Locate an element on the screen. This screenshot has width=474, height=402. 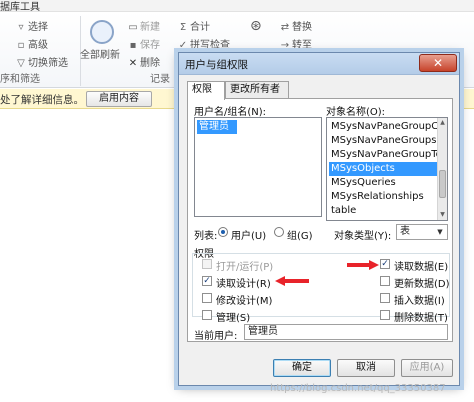
list-label: 列表: is located at coordinates (206, 236).